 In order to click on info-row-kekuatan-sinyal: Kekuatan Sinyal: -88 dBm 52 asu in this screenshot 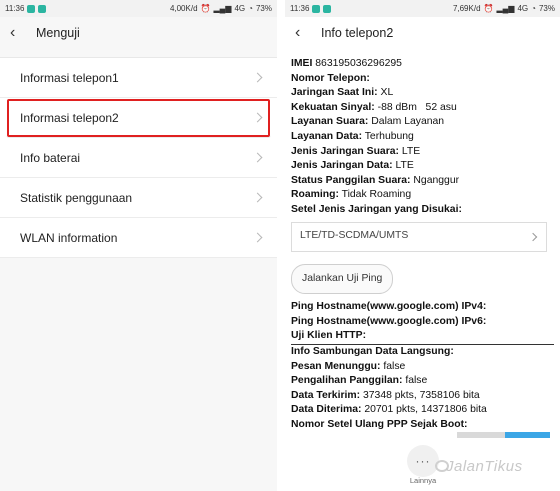, I will do `click(374, 107)`.